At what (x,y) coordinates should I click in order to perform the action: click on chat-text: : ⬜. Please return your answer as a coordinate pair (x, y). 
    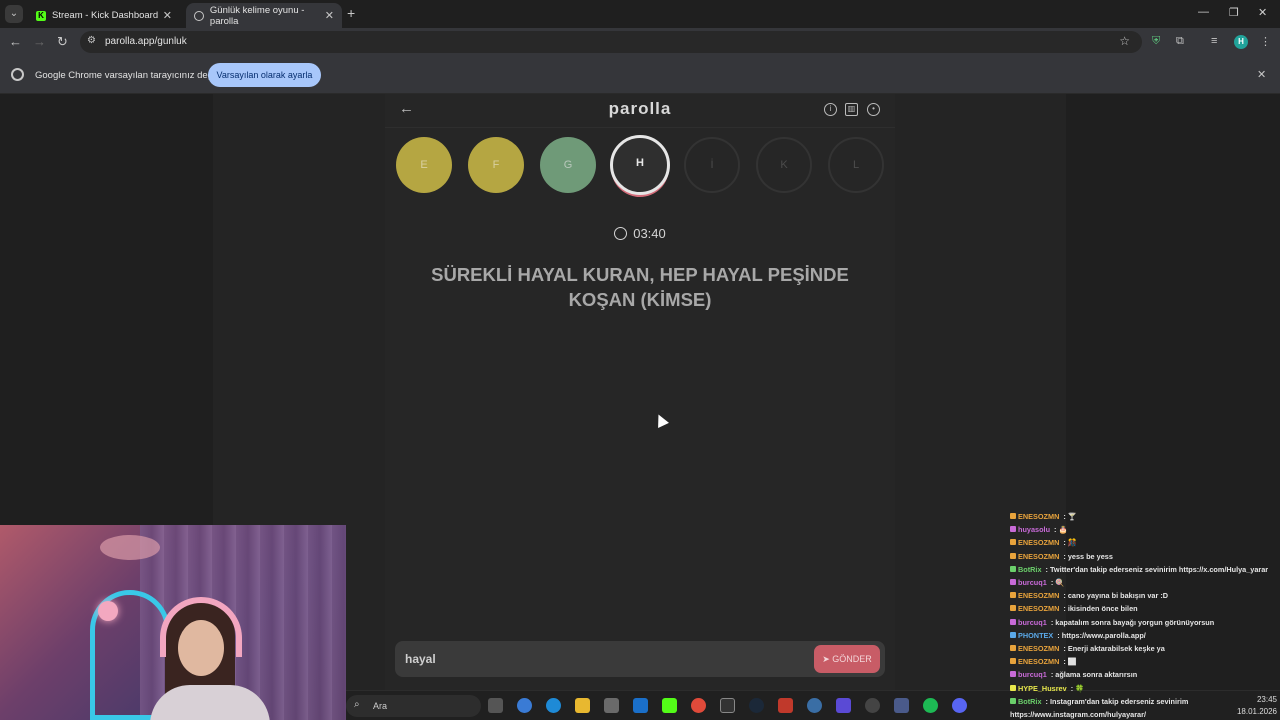
    Looking at the image, I should click on (1069, 662).